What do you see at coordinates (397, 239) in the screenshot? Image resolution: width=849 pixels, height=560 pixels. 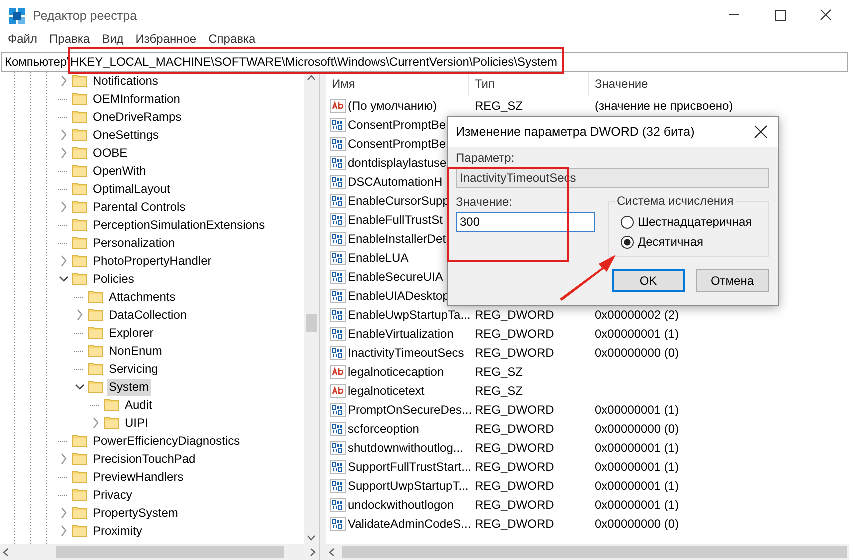 I see `value-name: EnableInstallerDet` at bounding box center [397, 239].